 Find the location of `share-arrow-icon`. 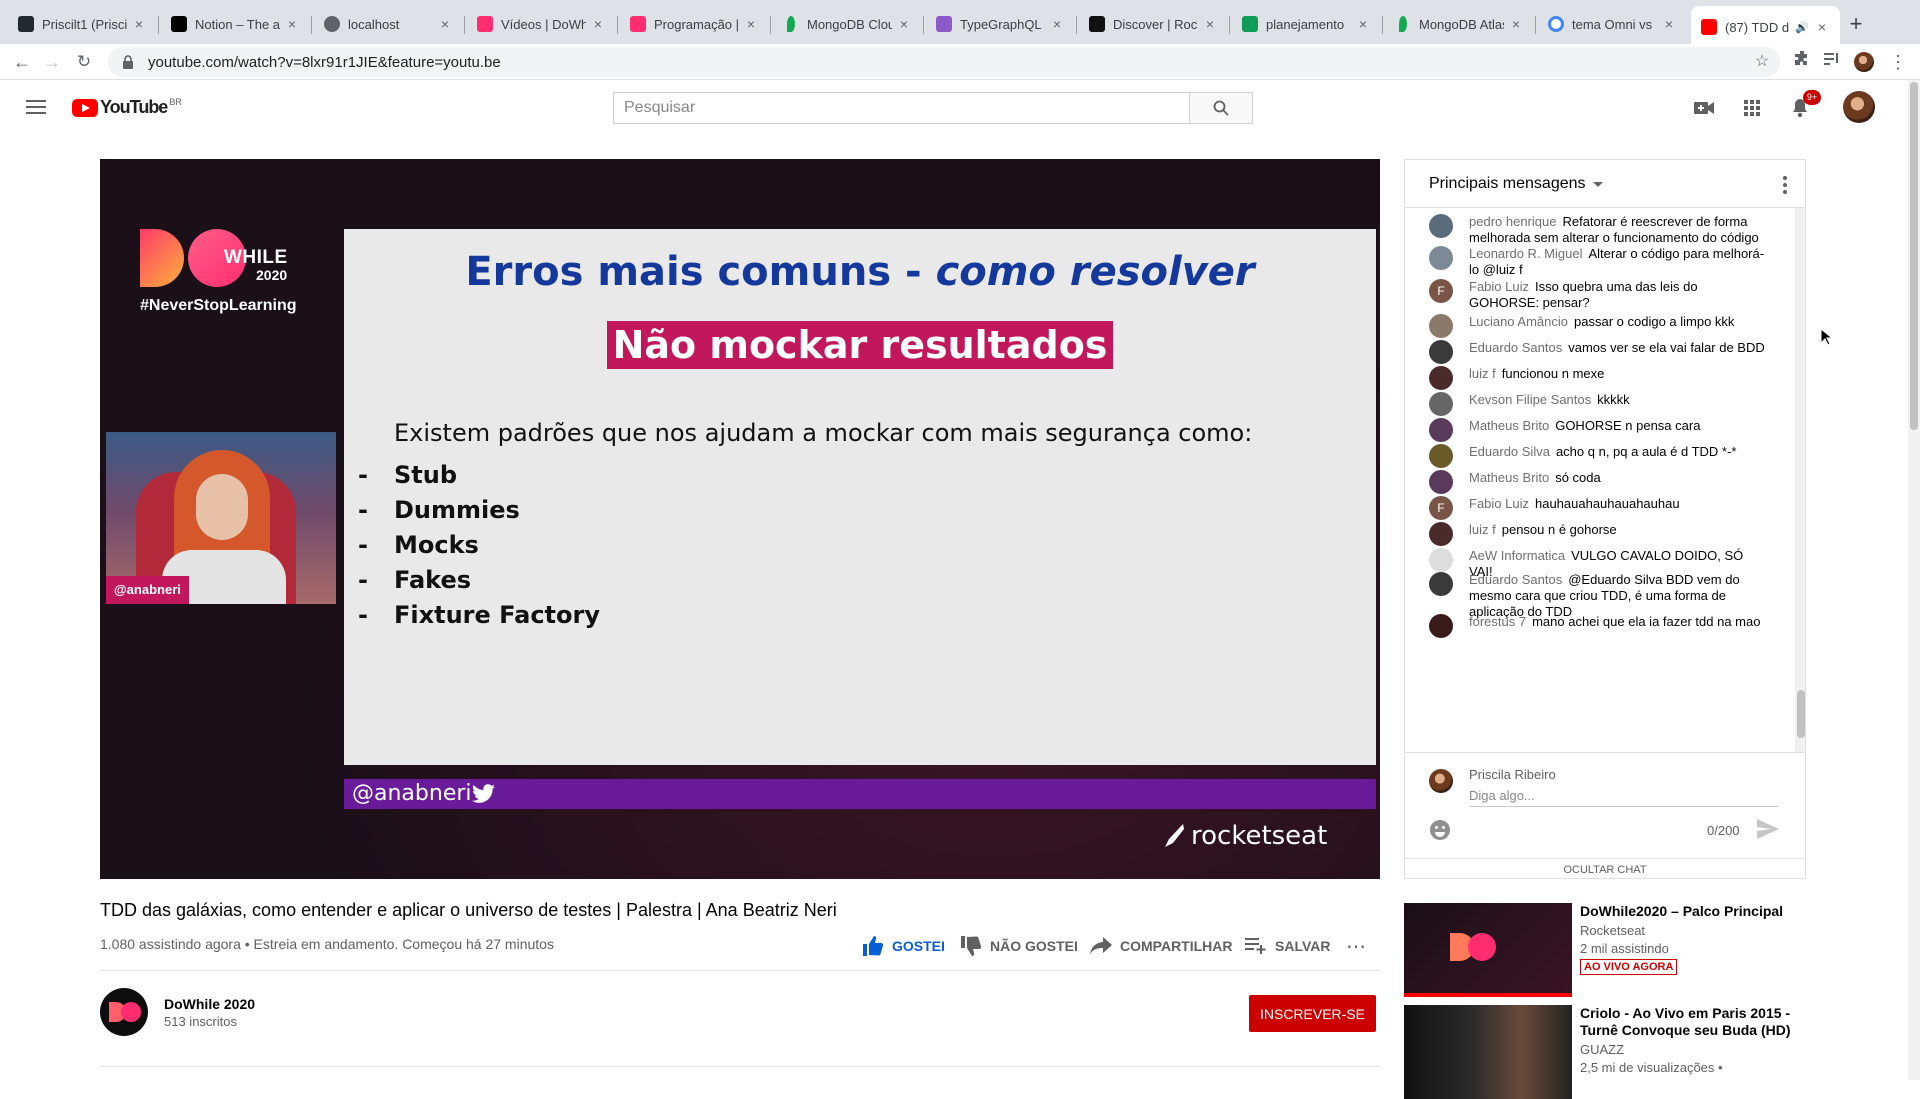

share-arrow-icon is located at coordinates (1101, 946).